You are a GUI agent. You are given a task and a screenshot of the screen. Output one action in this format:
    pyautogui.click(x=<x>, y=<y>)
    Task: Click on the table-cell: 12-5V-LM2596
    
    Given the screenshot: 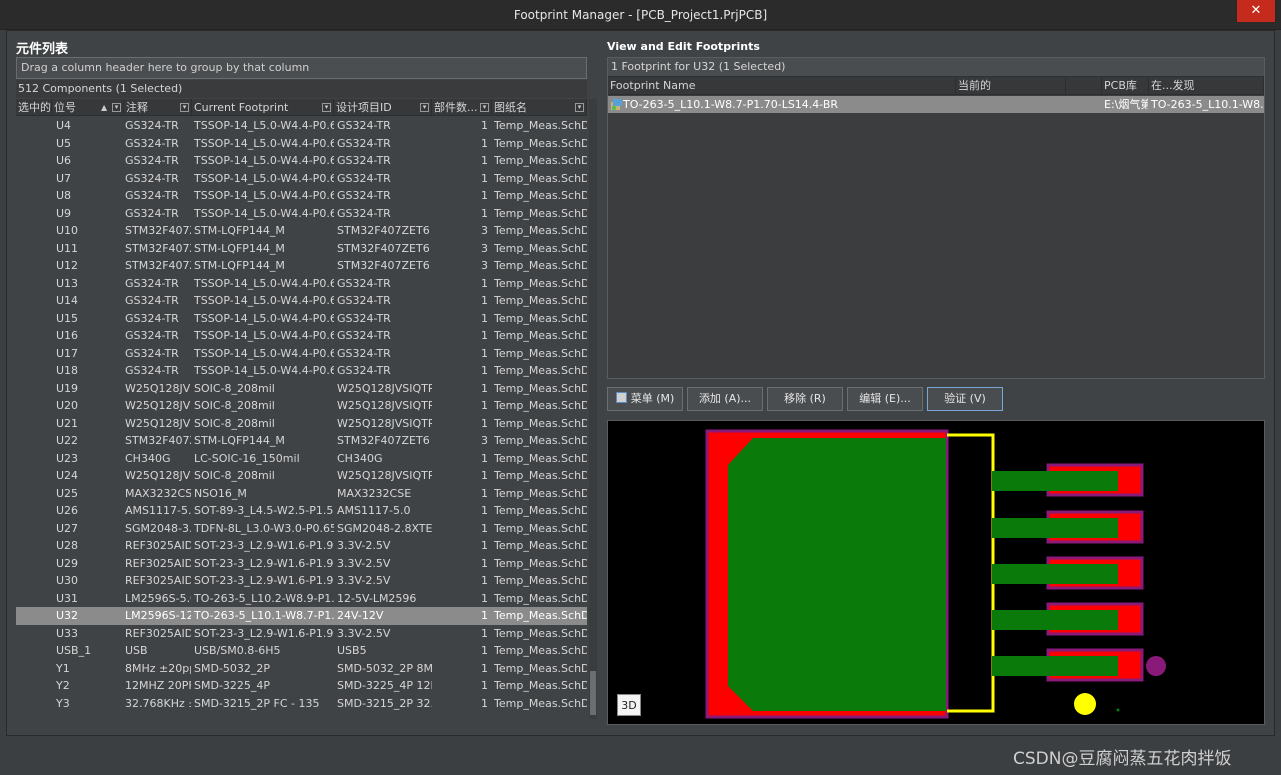 What is the action you would take?
    pyautogui.click(x=377, y=598)
    